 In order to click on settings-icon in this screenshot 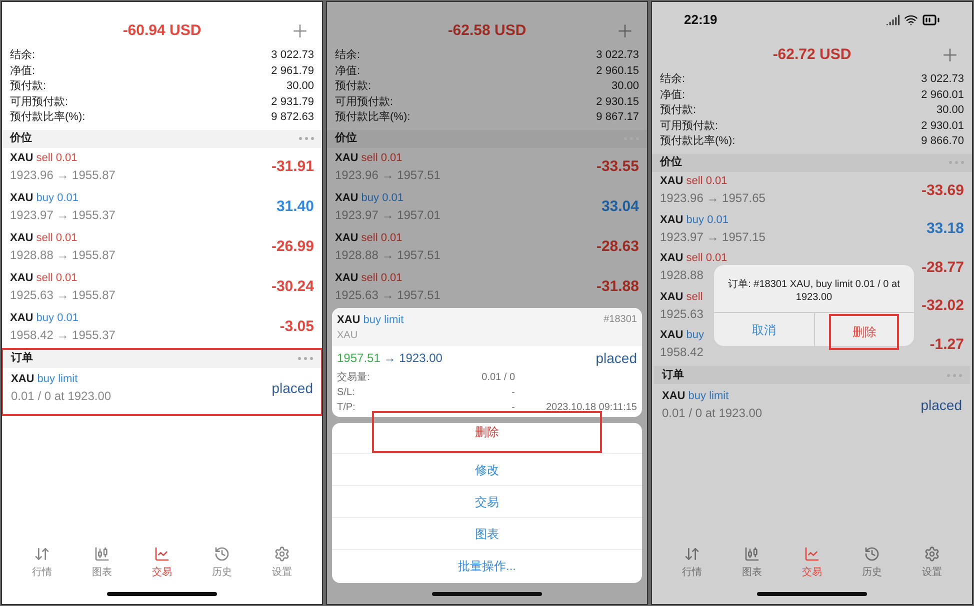, I will do `click(282, 554)`.